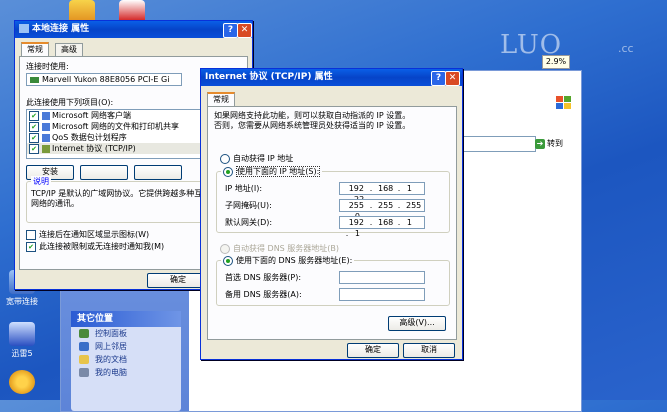 The width and height of the screenshot is (667, 412). Describe the element at coordinates (279, 248) in the screenshot. I see `auto-dns-option: 自动获得 DNS 服务器地址(B)` at that location.